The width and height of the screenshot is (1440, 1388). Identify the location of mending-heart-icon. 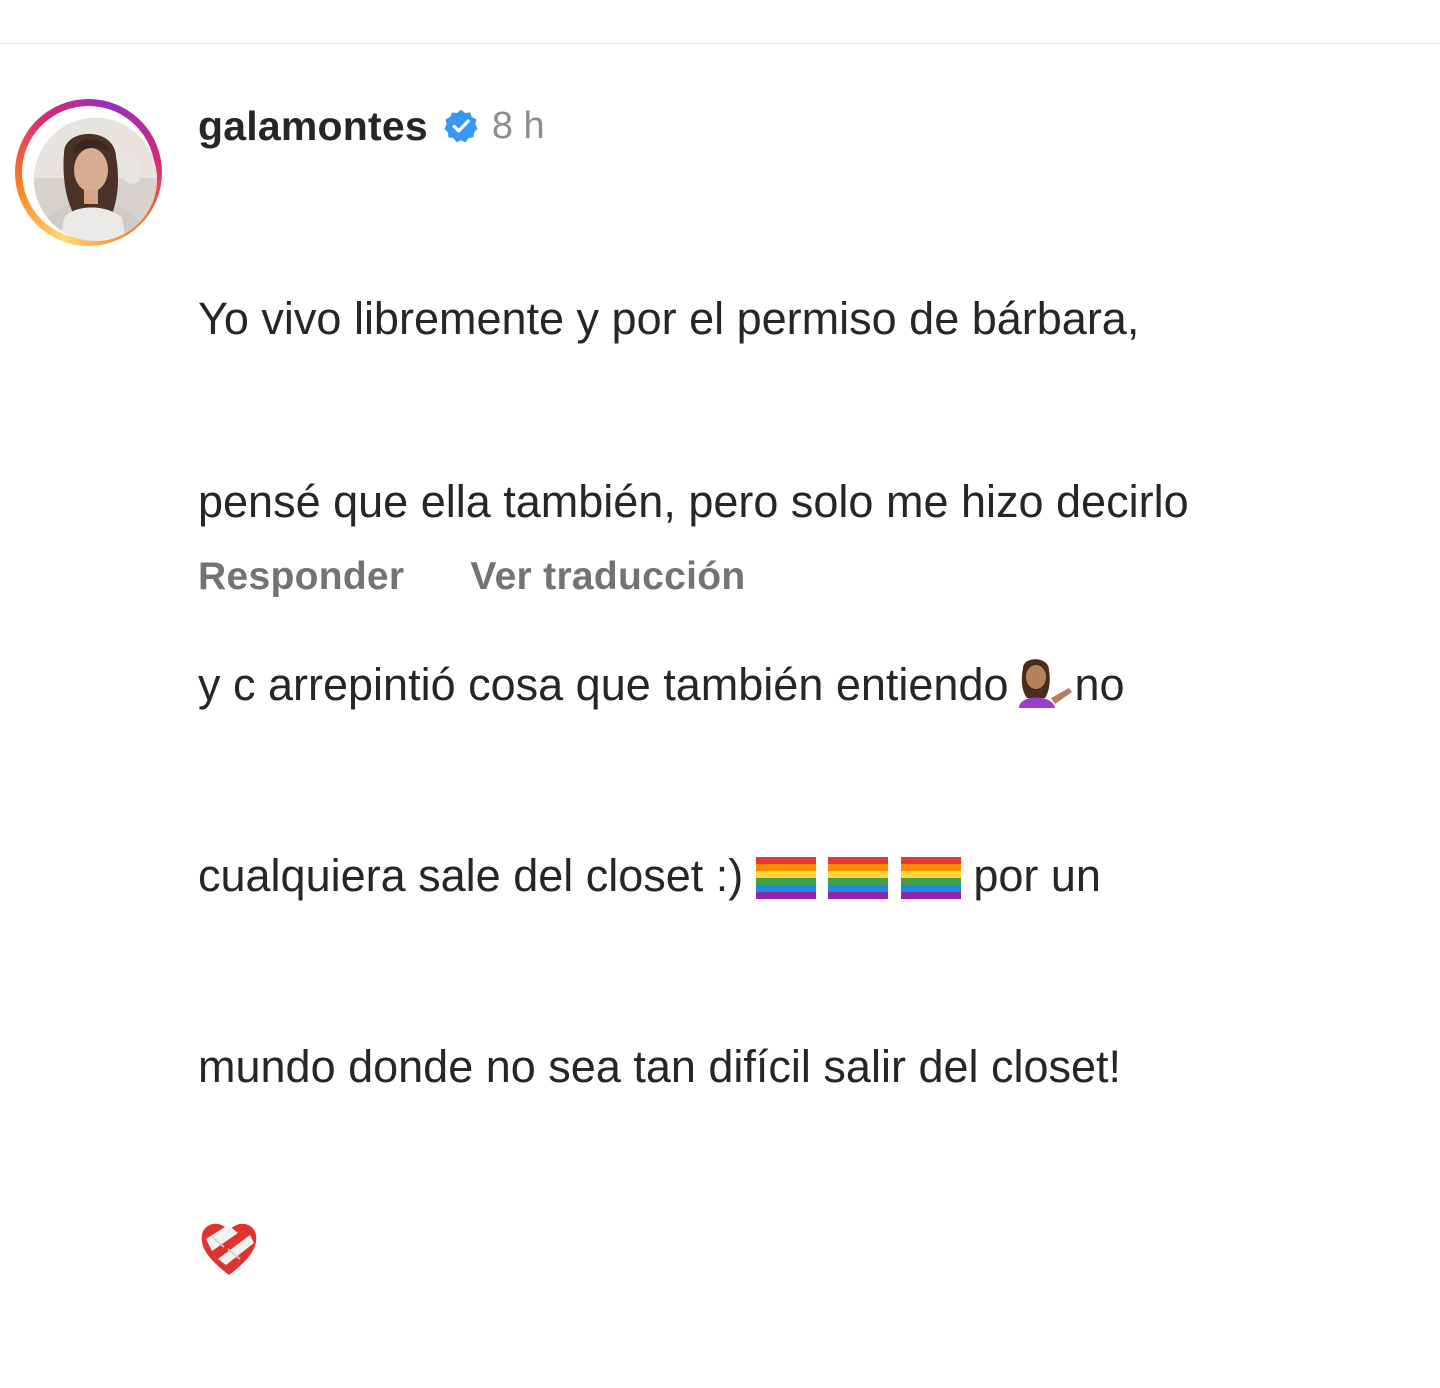
(229, 1256).